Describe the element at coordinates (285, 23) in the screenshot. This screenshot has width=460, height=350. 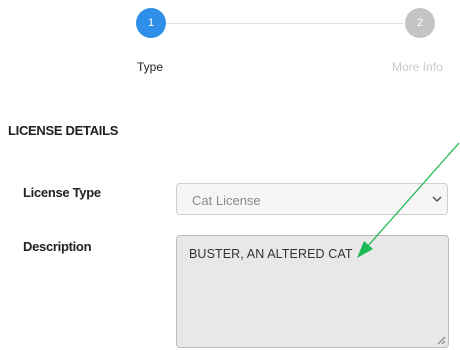
I see `stepper-connector-line` at that location.